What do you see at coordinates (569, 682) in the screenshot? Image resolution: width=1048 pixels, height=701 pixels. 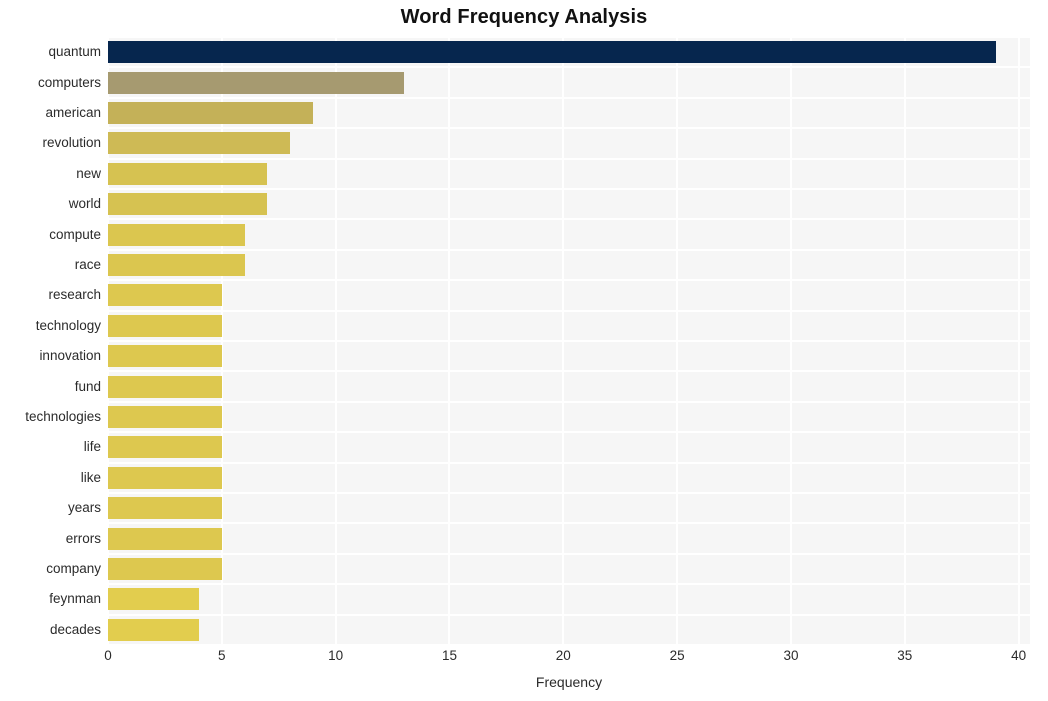 I see `x-axis-title: Frequency` at bounding box center [569, 682].